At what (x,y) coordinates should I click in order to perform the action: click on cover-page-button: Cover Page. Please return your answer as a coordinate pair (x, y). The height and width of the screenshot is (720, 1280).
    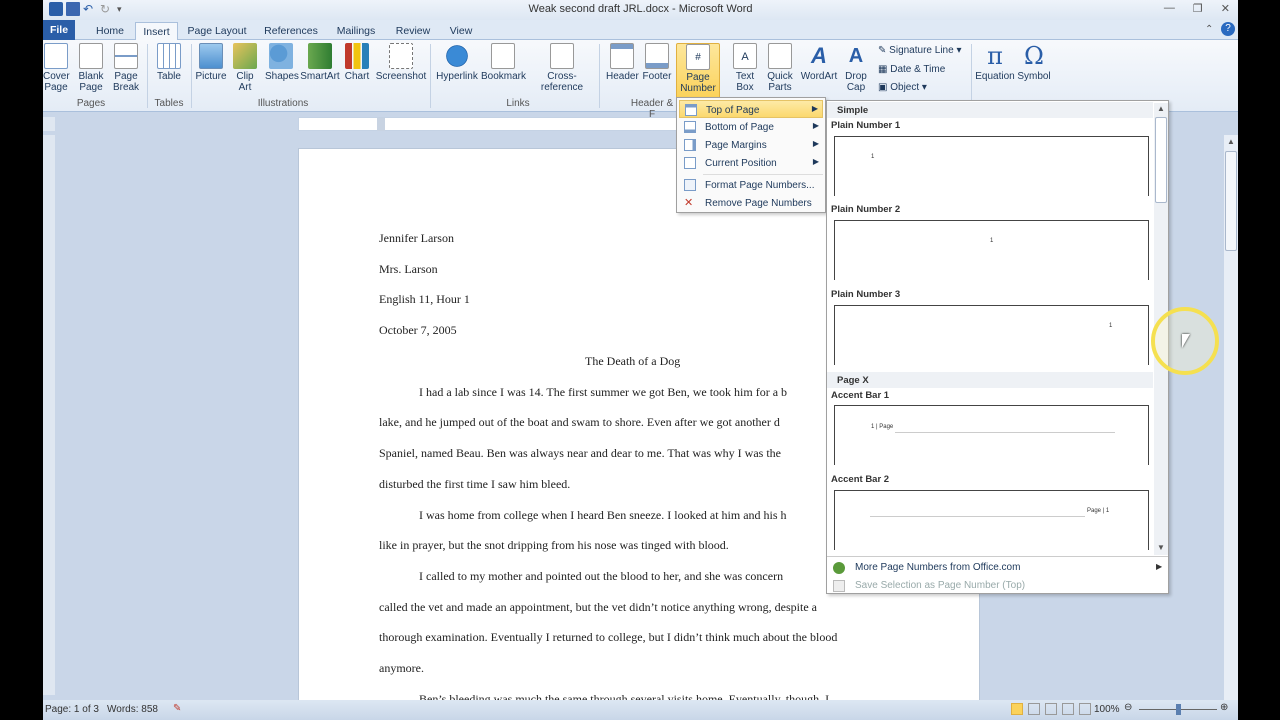
    Looking at the image, I should click on (56, 68).